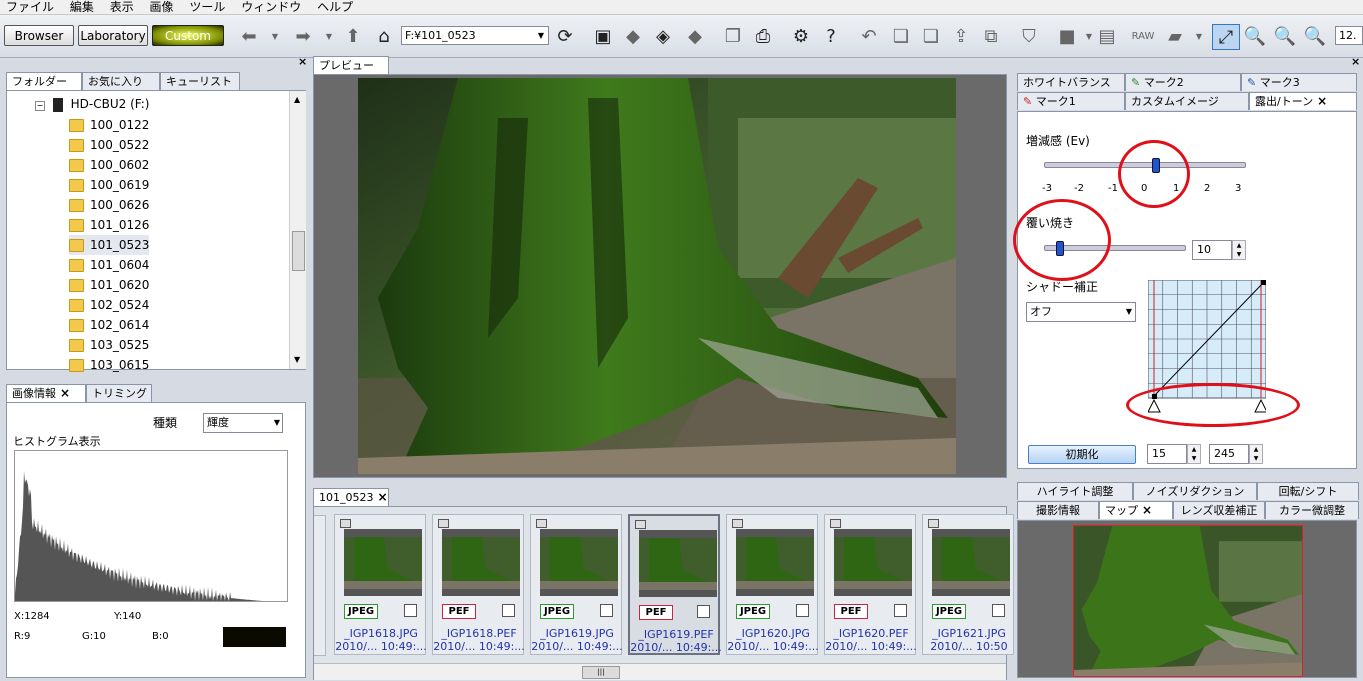  What do you see at coordinates (109, 185) in the screenshot?
I see `folder-item: 100_0619` at bounding box center [109, 185].